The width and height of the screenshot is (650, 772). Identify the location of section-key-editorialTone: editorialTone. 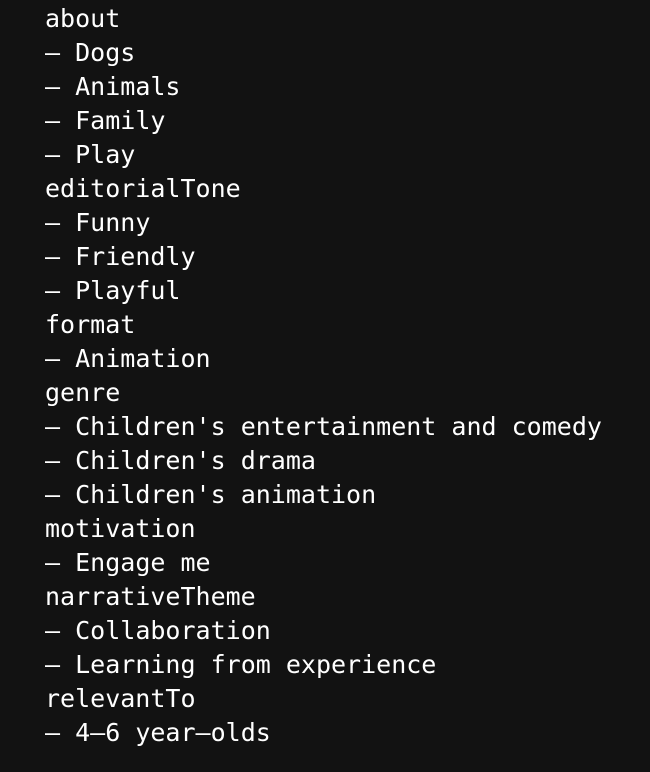
(347, 189).